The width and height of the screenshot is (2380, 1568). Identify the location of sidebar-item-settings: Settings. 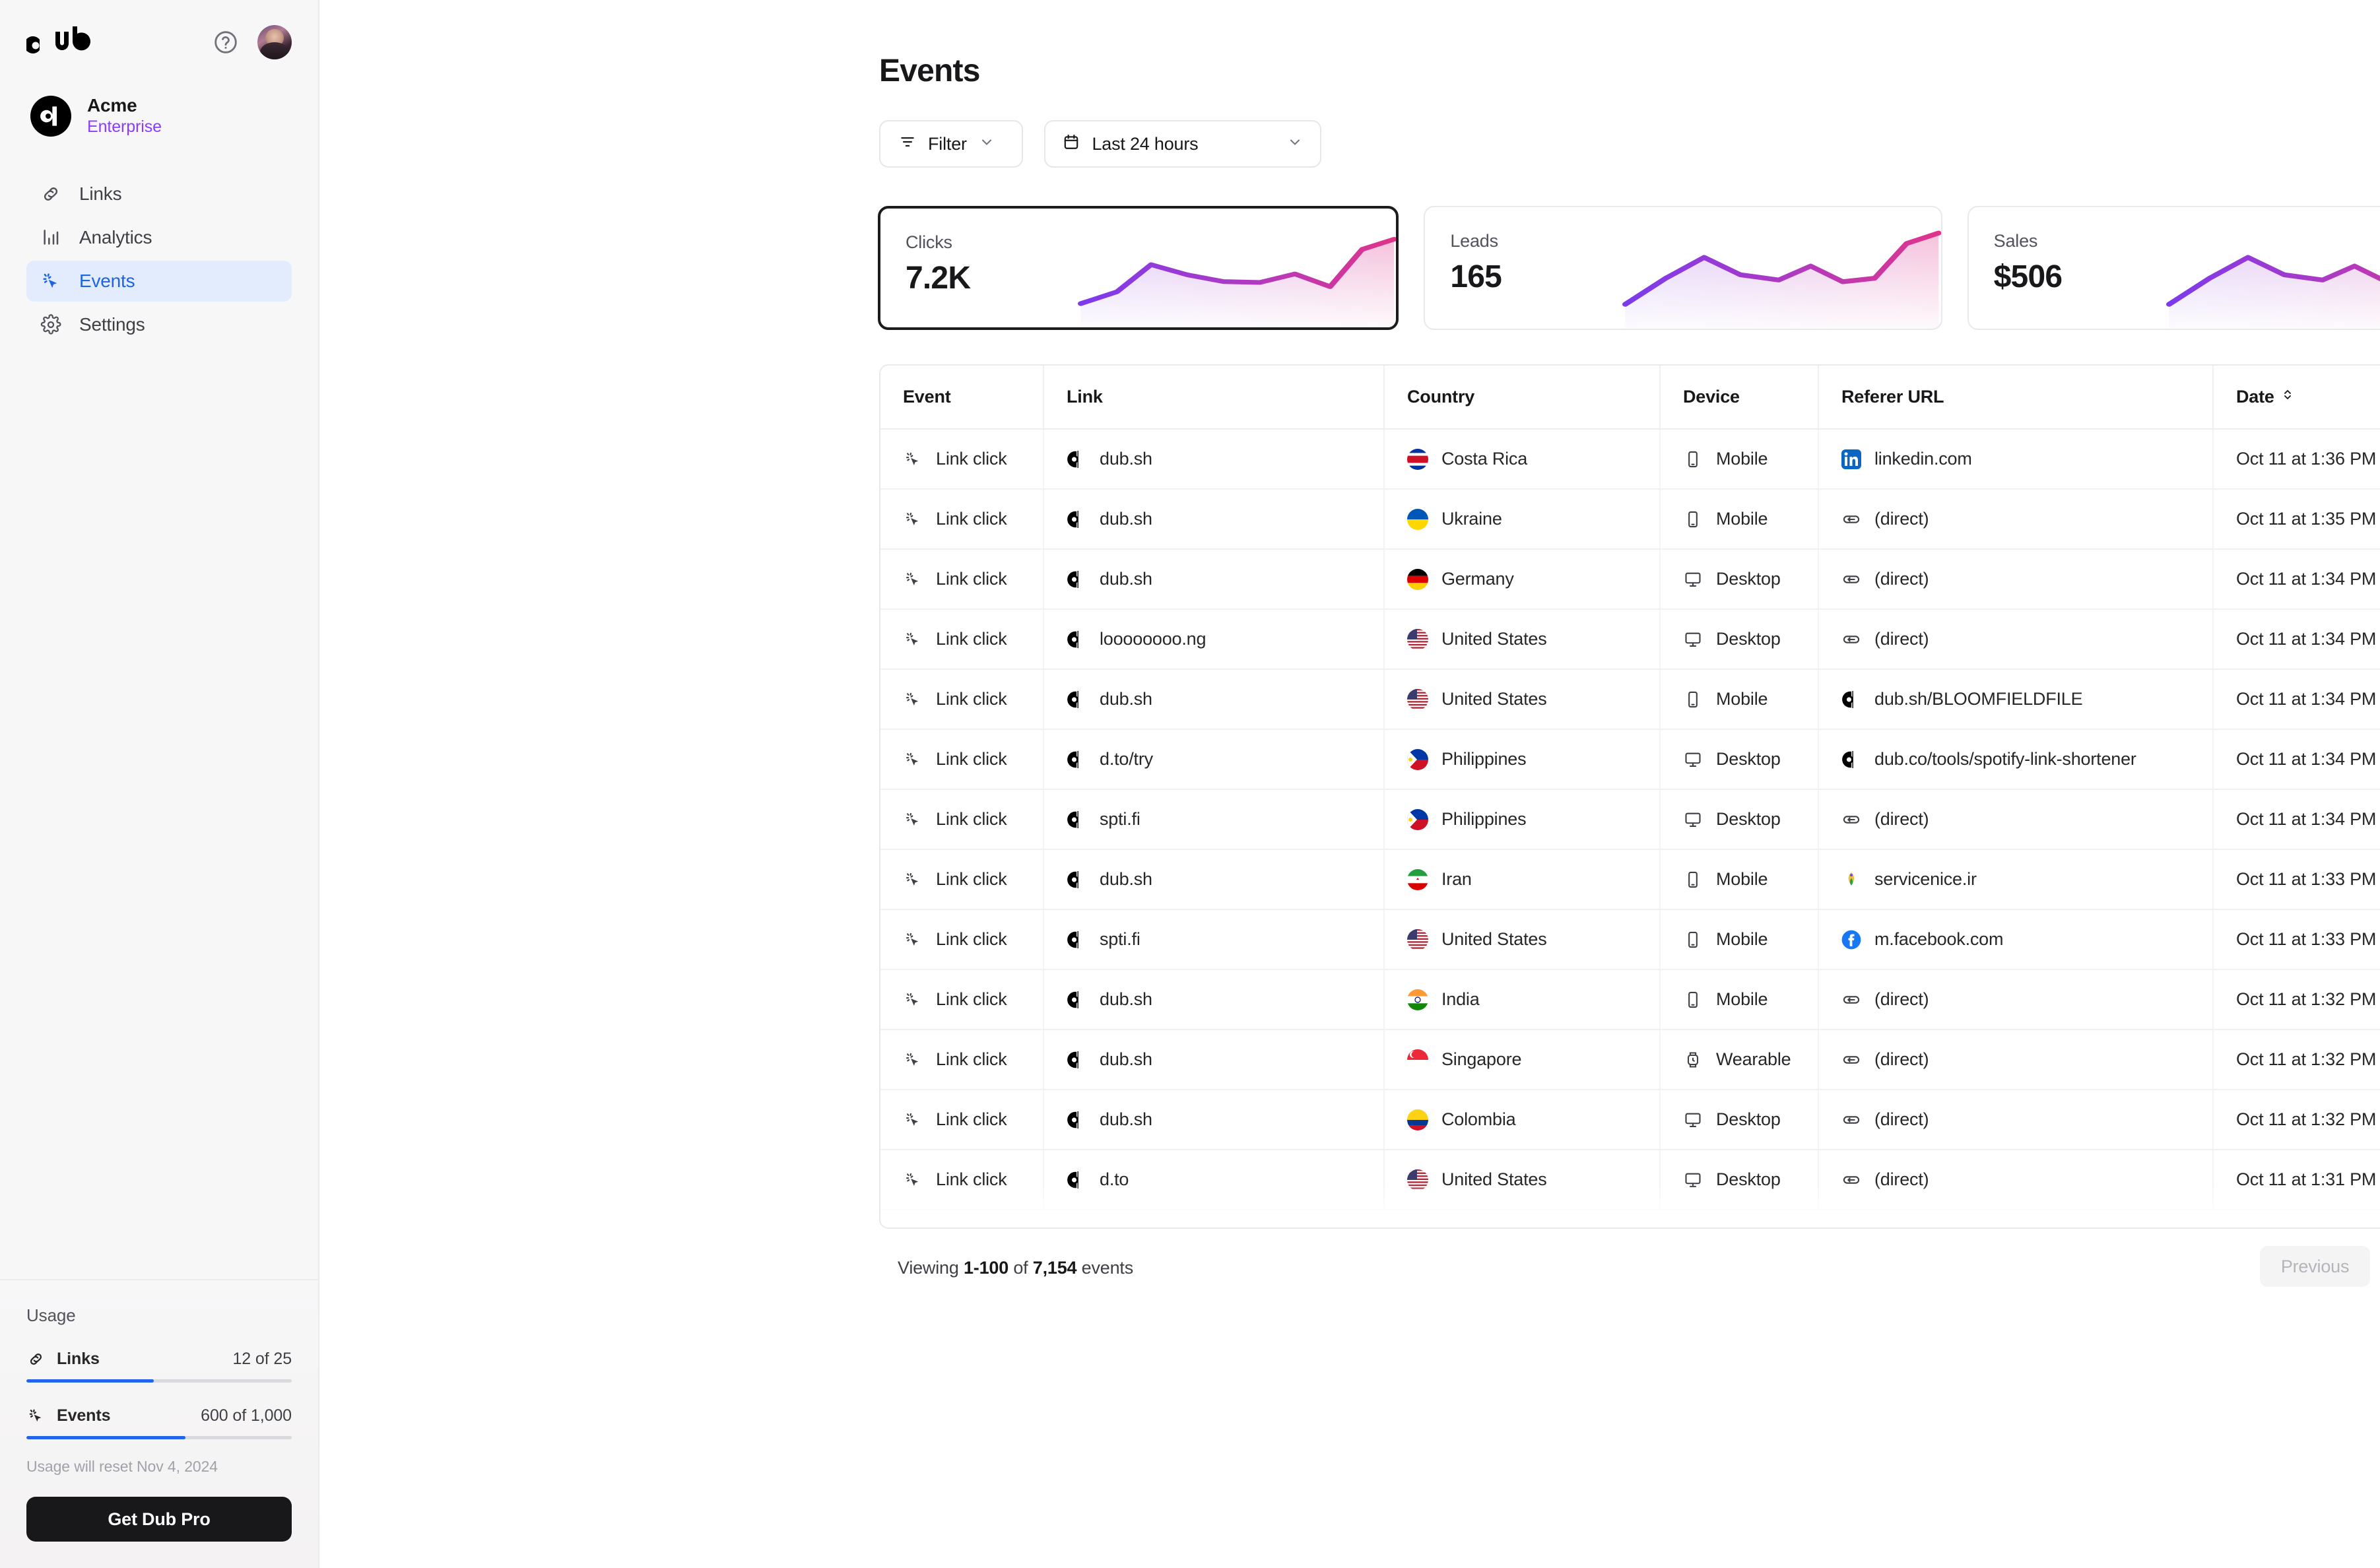
(159, 324).